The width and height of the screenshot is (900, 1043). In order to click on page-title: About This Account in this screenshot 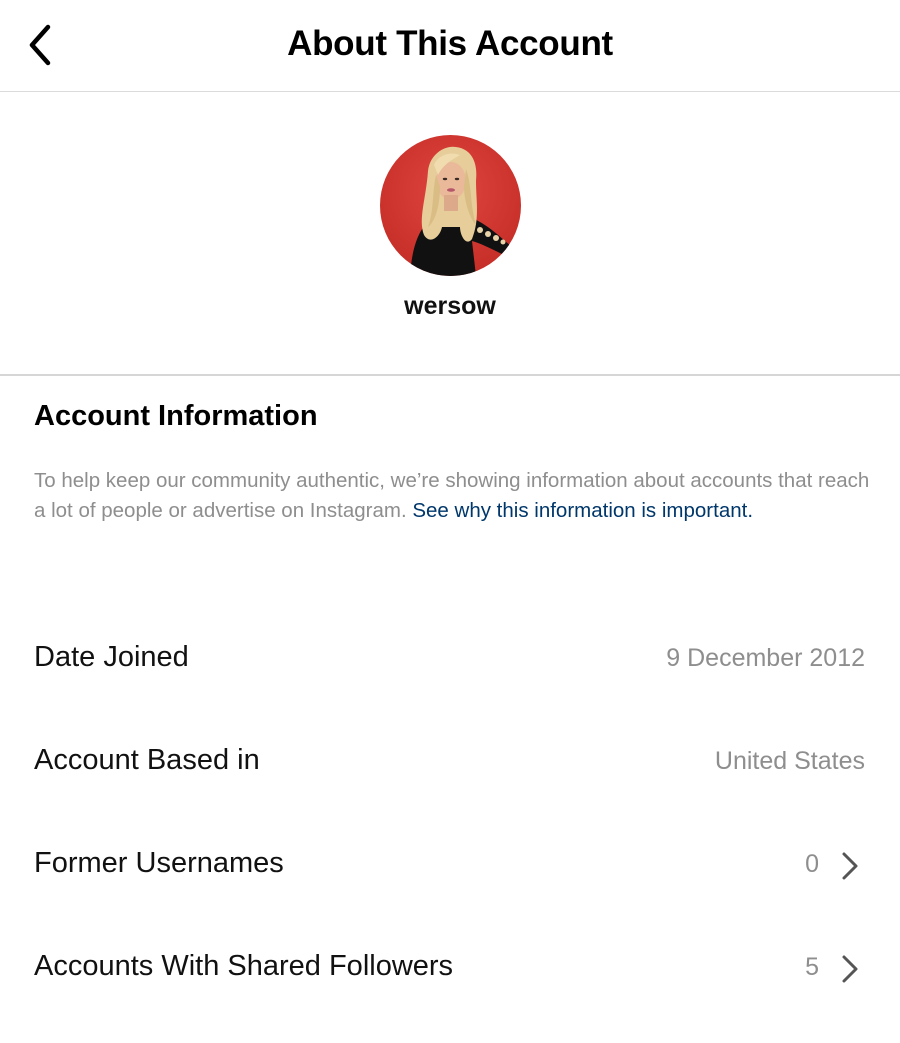, I will do `click(450, 43)`.